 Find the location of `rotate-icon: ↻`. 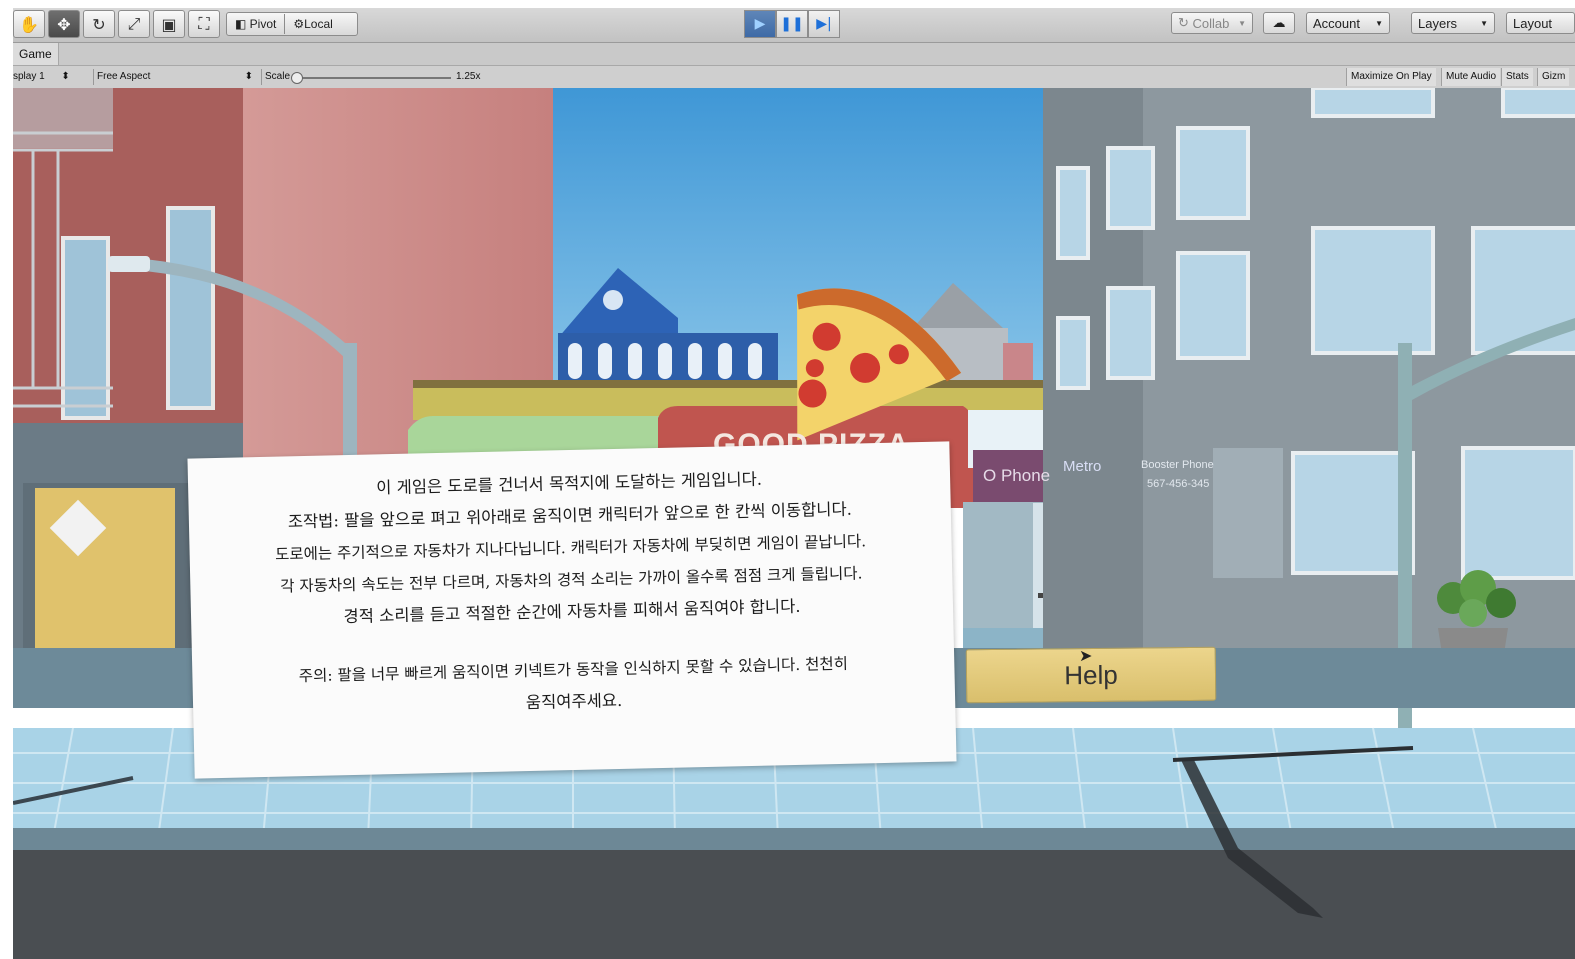

rotate-icon: ↻ is located at coordinates (99, 24).